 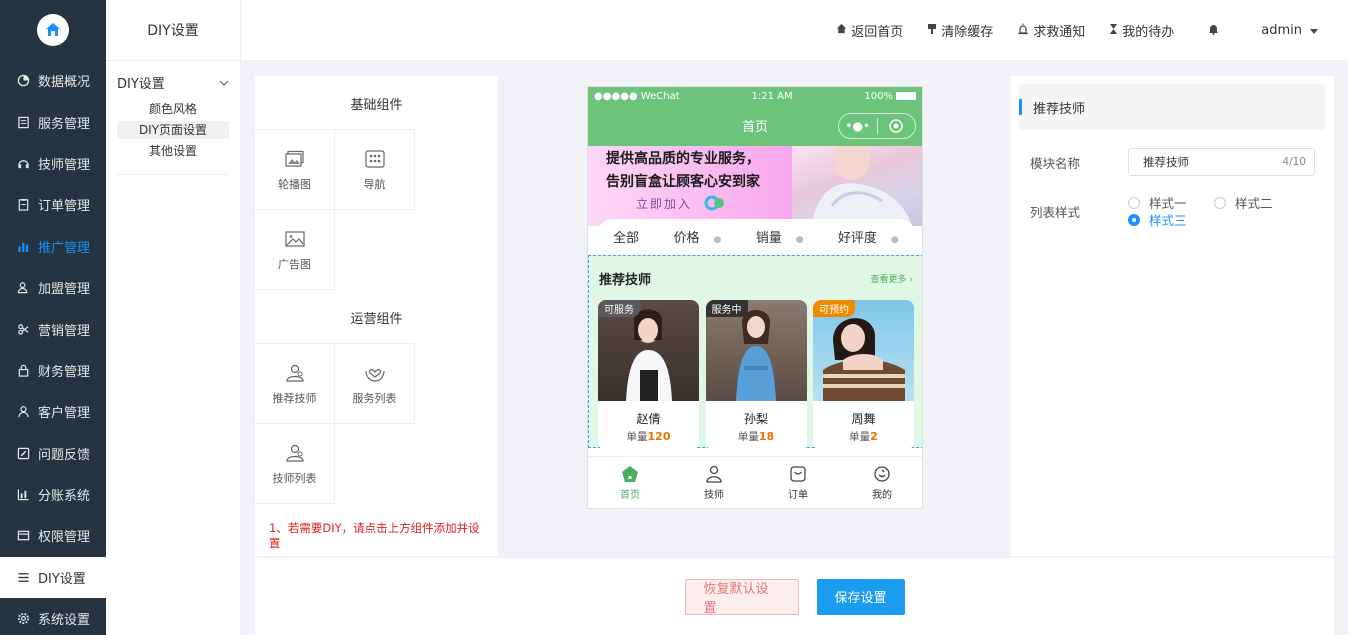 I want to click on filter-all: 全部, so click(x=626, y=236).